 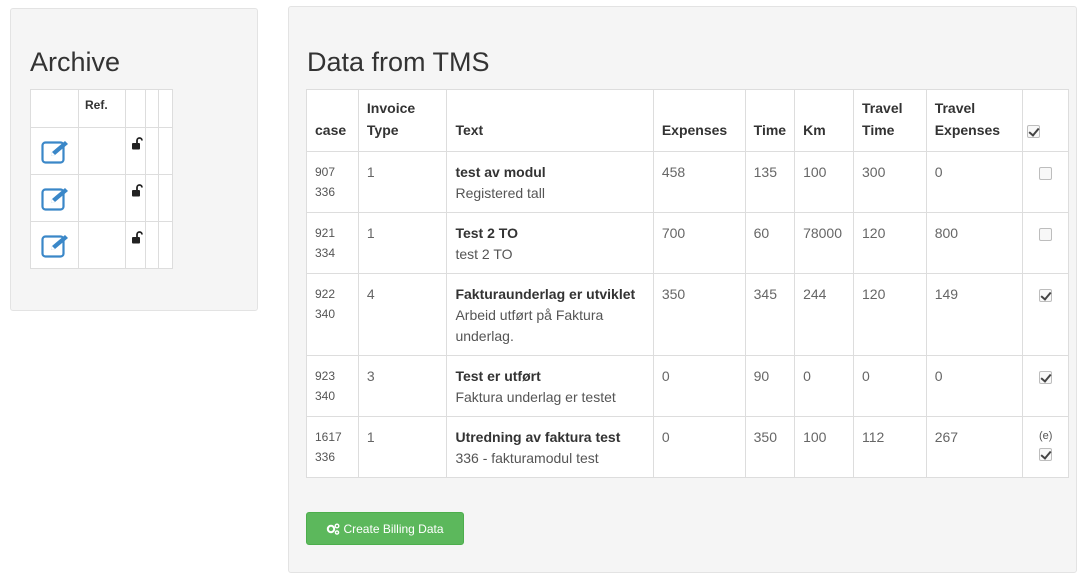 What do you see at coordinates (325, 172) in the screenshot?
I see `case-id: 907` at bounding box center [325, 172].